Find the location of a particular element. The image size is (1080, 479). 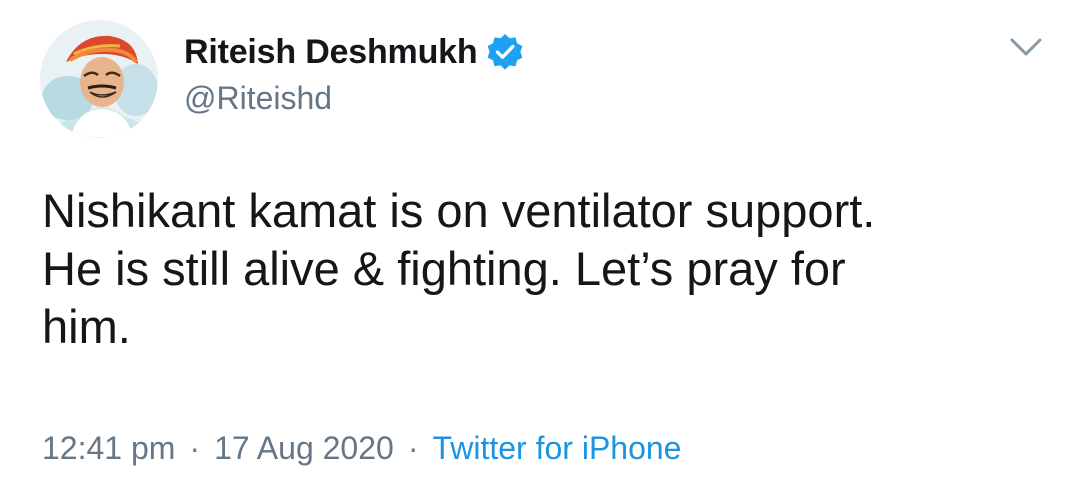

avatar is located at coordinates (99, 79).